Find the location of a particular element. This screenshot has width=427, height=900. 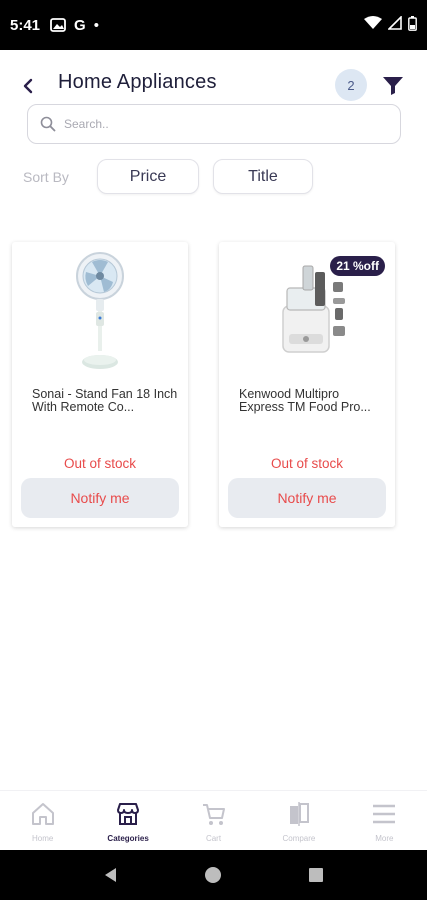

compare-icon is located at coordinates (299, 814).